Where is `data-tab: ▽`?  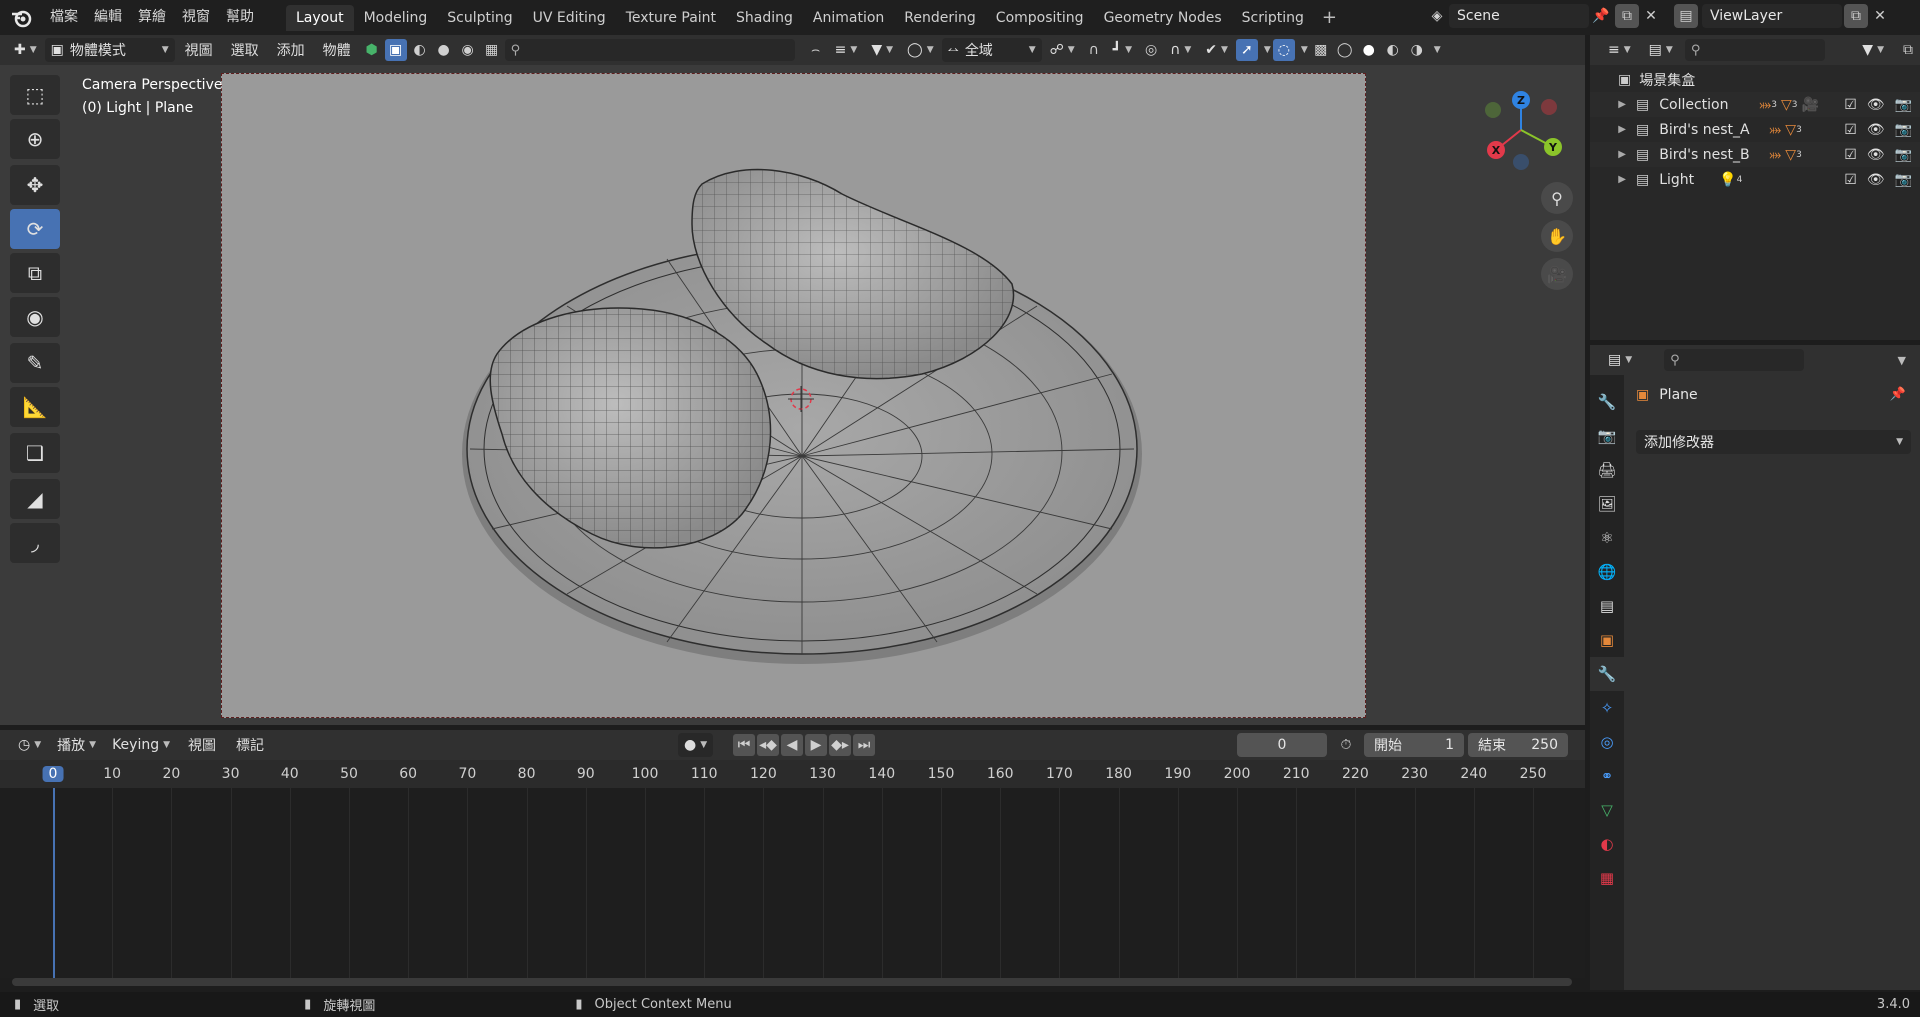 data-tab: ▽ is located at coordinates (1607, 810).